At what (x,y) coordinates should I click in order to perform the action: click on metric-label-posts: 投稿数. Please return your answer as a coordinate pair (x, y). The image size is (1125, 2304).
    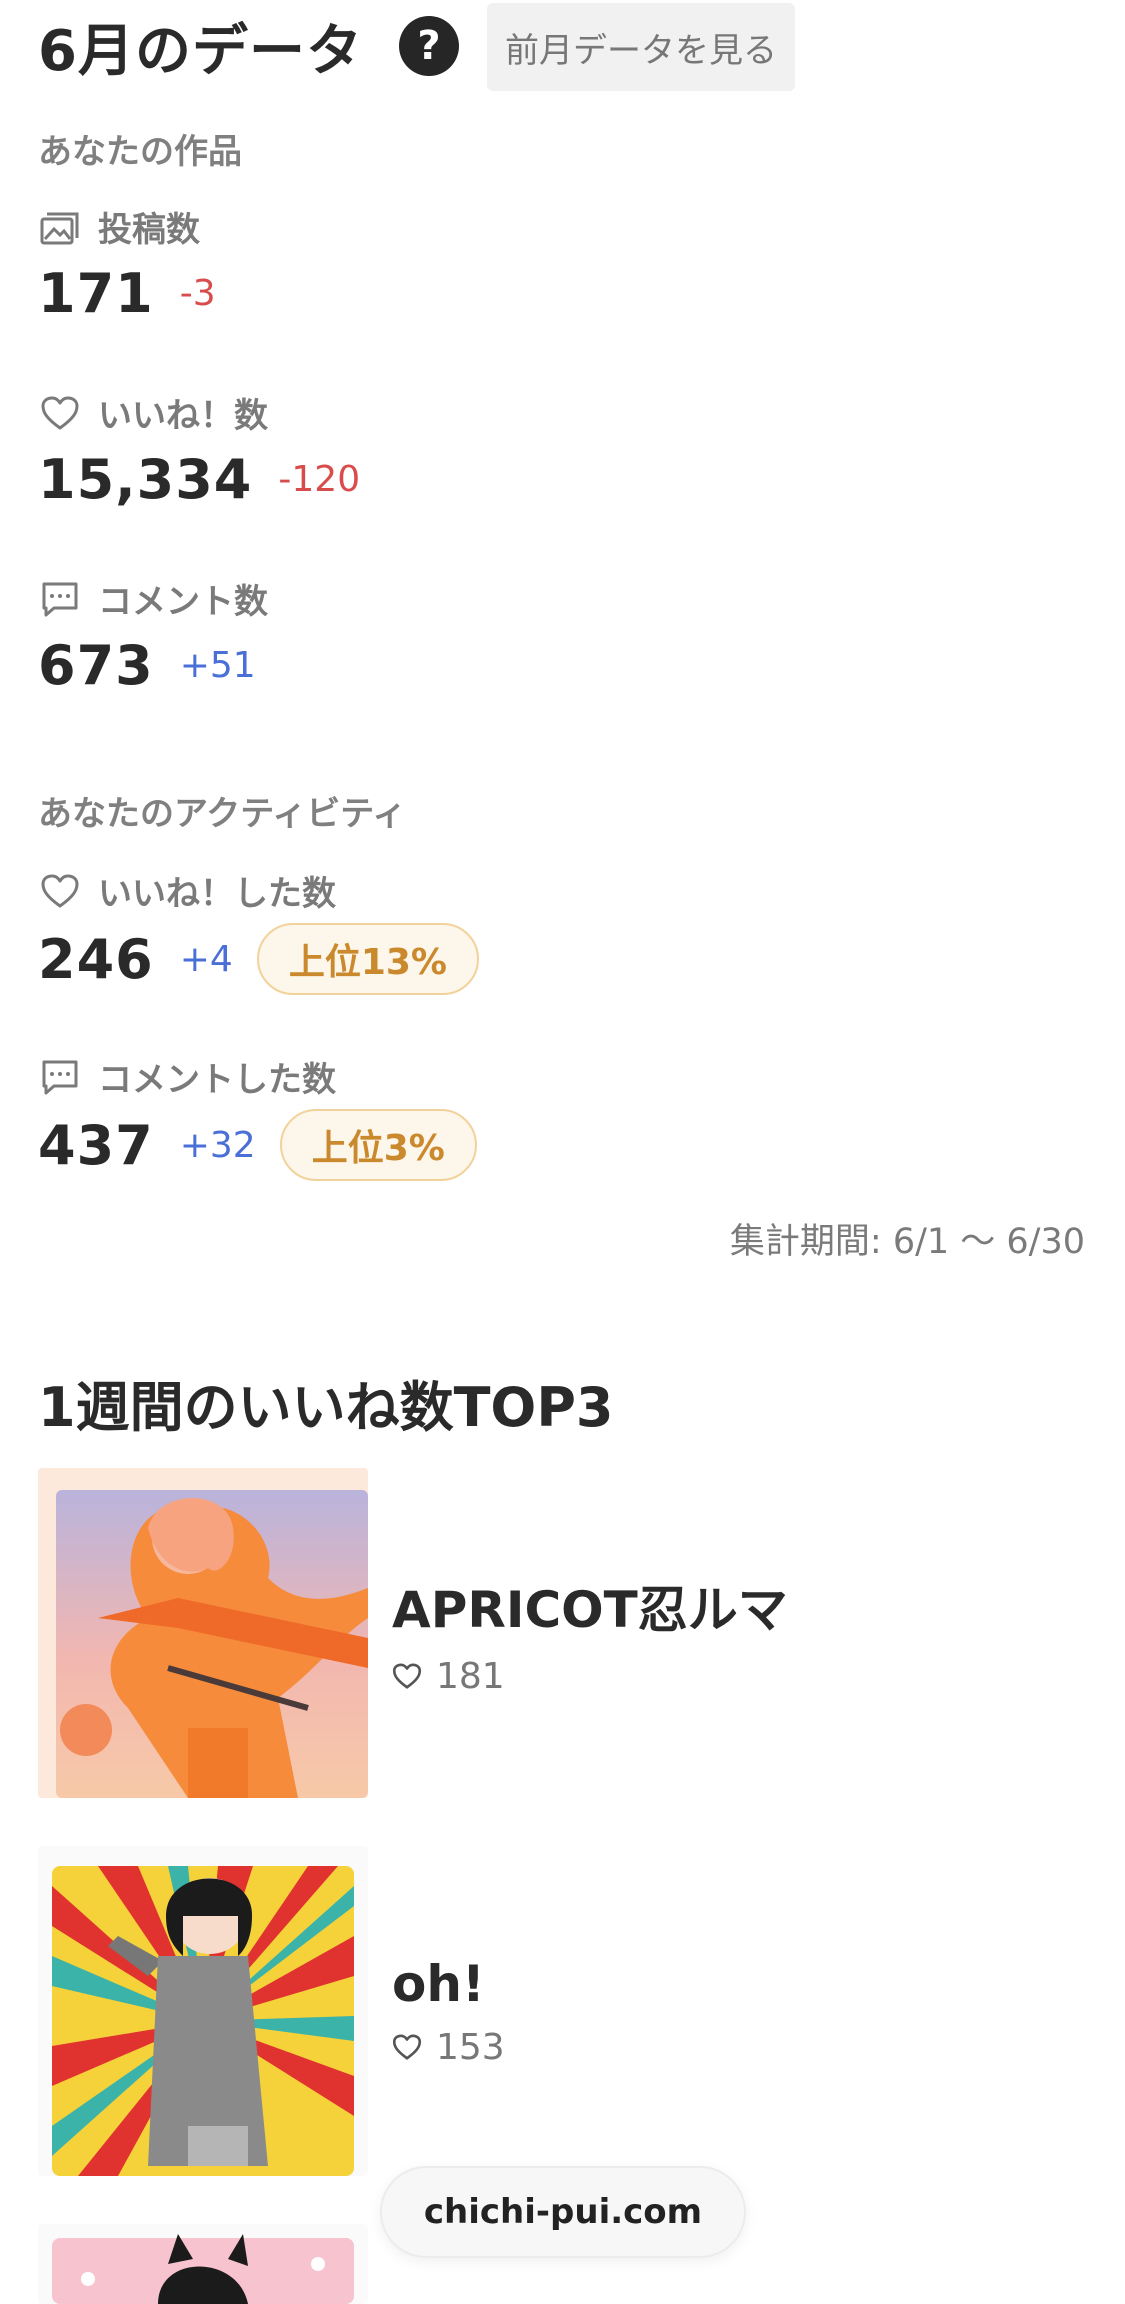
    Looking at the image, I should click on (119, 226).